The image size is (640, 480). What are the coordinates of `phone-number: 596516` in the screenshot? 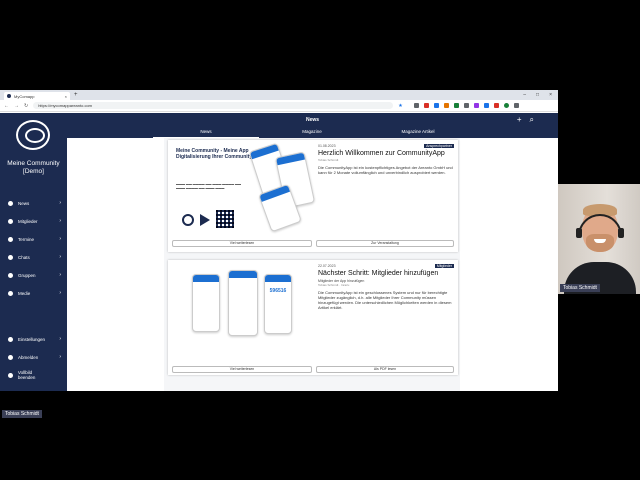 It's located at (278, 291).